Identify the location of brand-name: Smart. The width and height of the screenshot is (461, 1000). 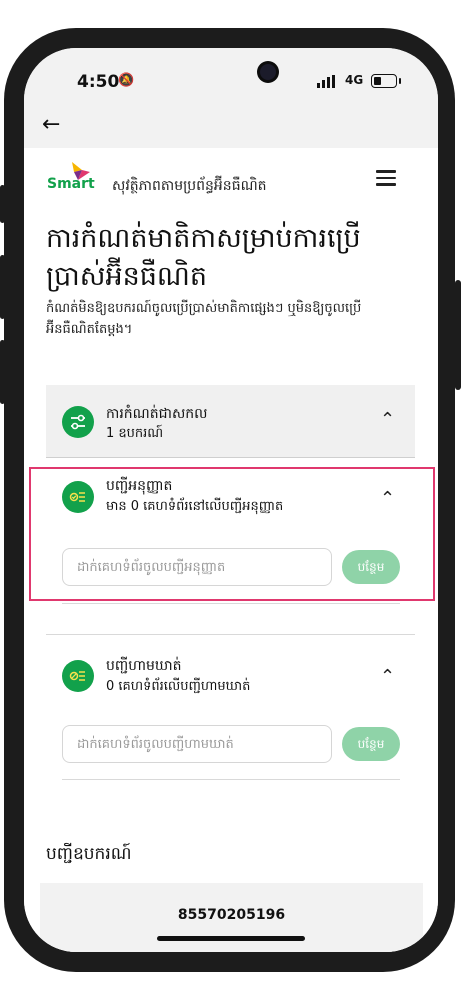
(71, 184).